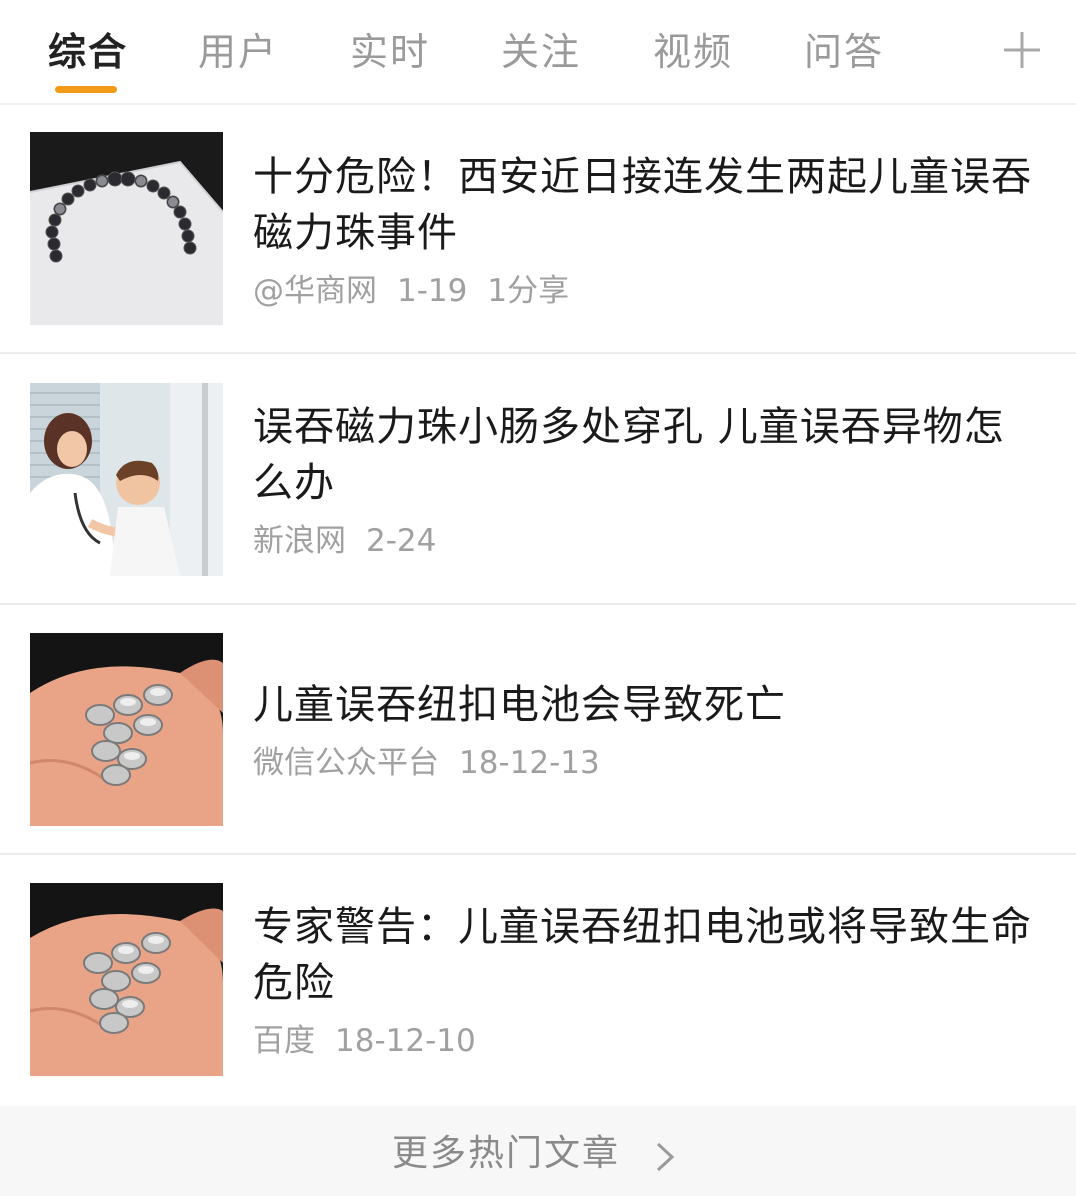  I want to click on article-title: 儿童误吞纽扣电池会导致死亡, so click(643, 705).